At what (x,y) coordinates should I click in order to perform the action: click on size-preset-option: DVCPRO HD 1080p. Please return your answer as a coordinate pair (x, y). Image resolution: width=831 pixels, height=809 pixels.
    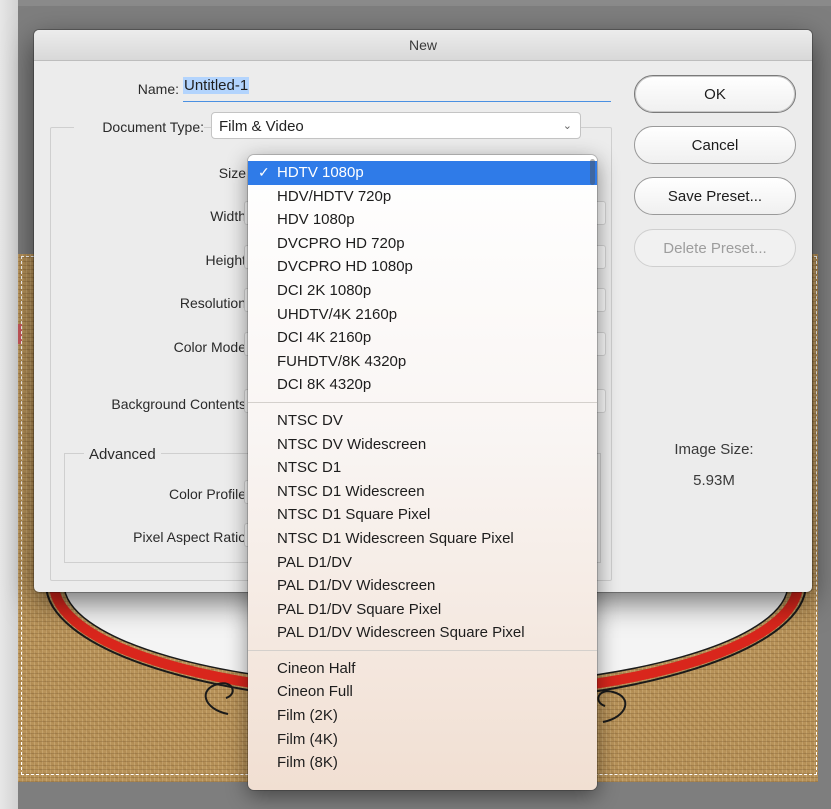
    Looking at the image, I should click on (422, 267).